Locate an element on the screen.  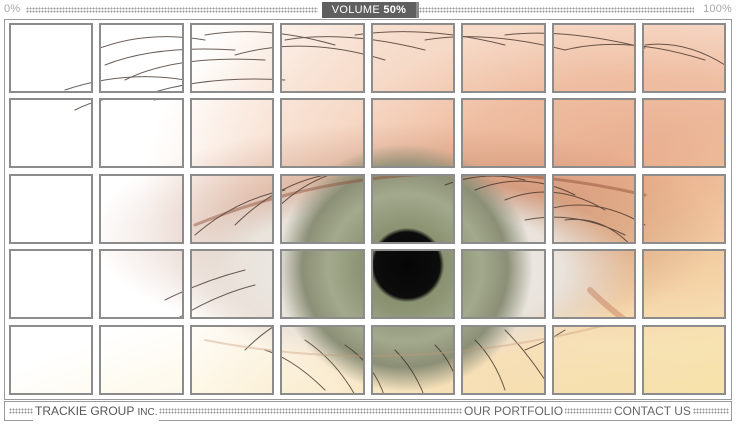
volume-indicator: VOLUME 50% is located at coordinates (369, 10).